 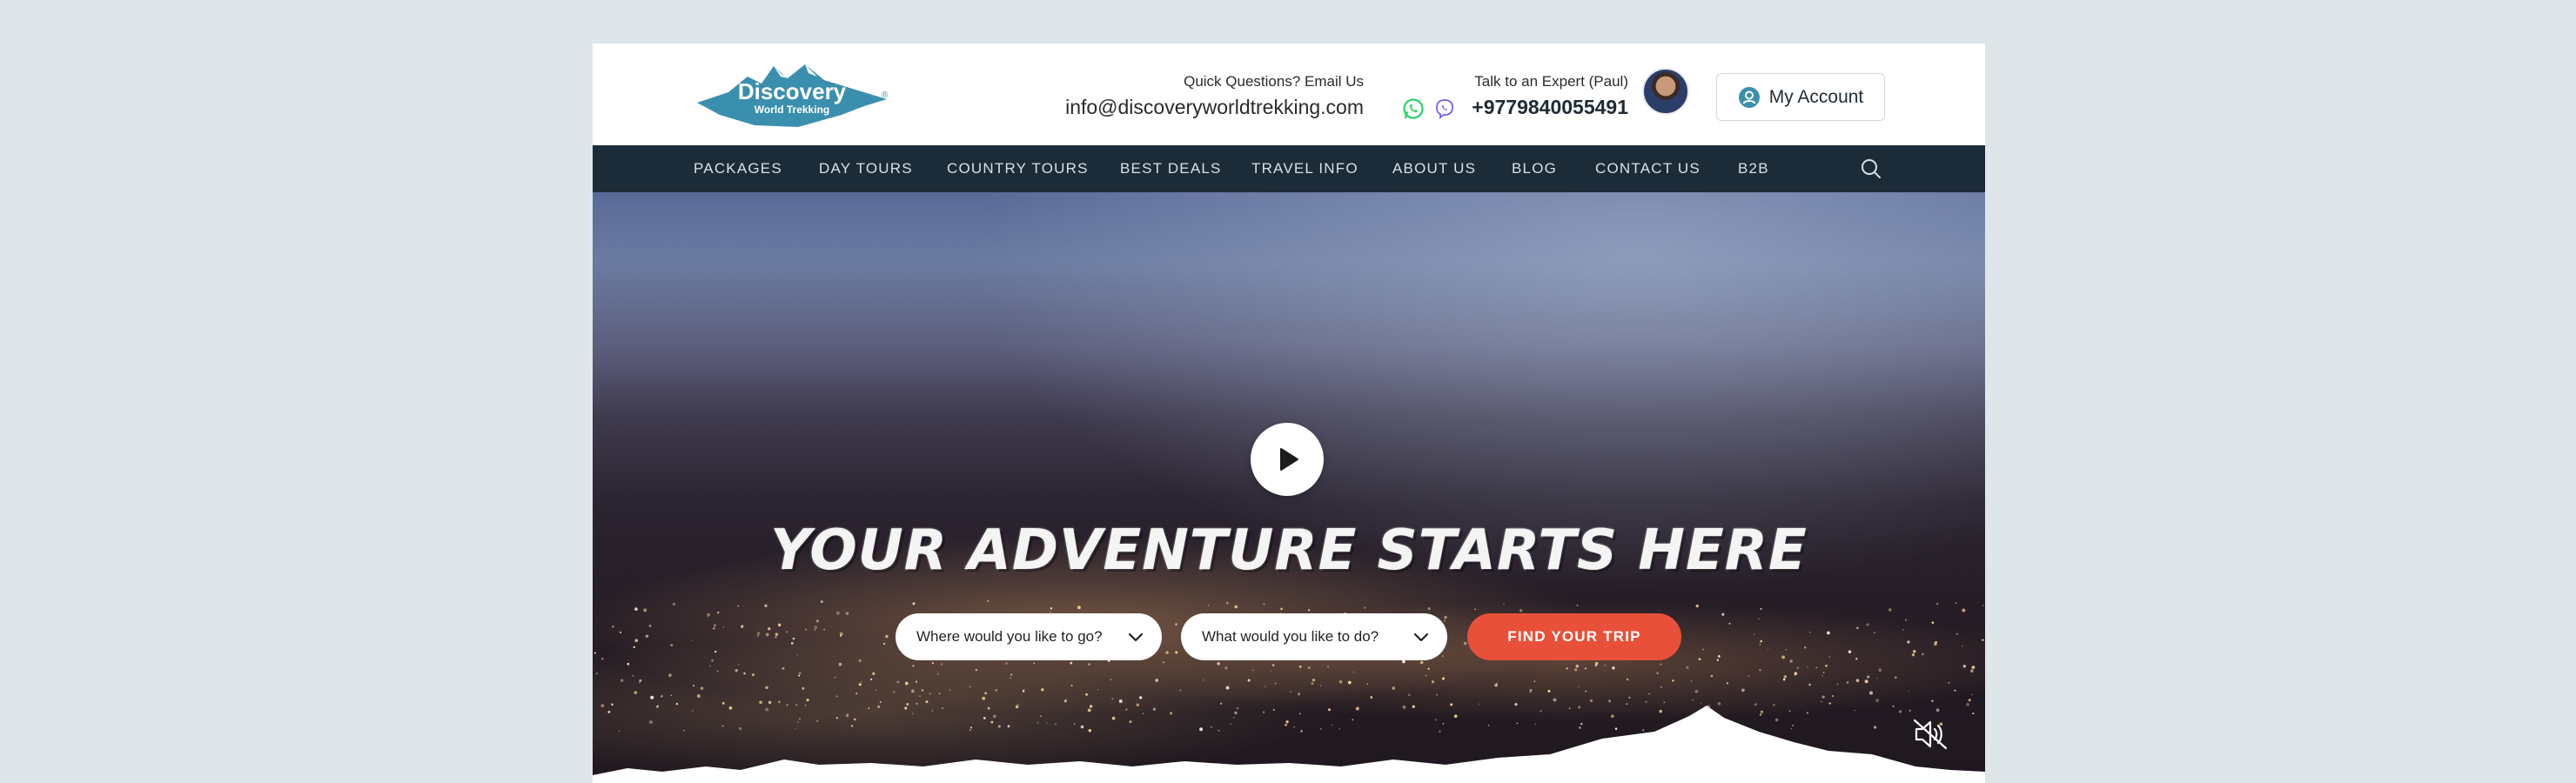 What do you see at coordinates (866, 168) in the screenshot?
I see `nav-item-day-tours: DAY TOURS` at bounding box center [866, 168].